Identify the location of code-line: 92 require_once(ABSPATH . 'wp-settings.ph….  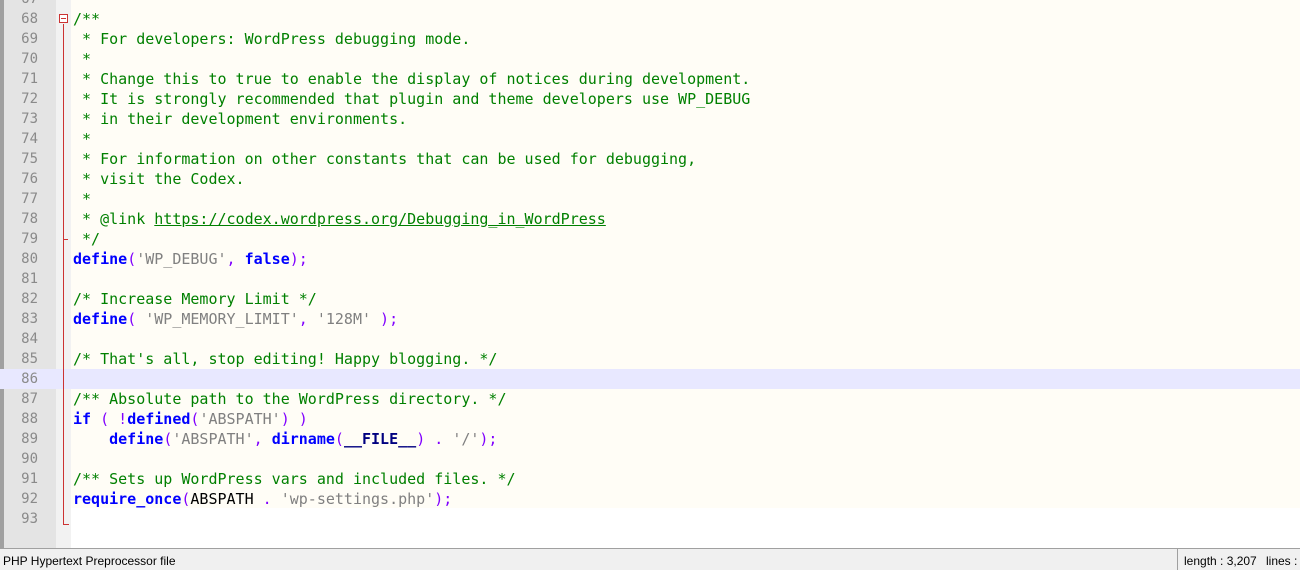
(650, 499).